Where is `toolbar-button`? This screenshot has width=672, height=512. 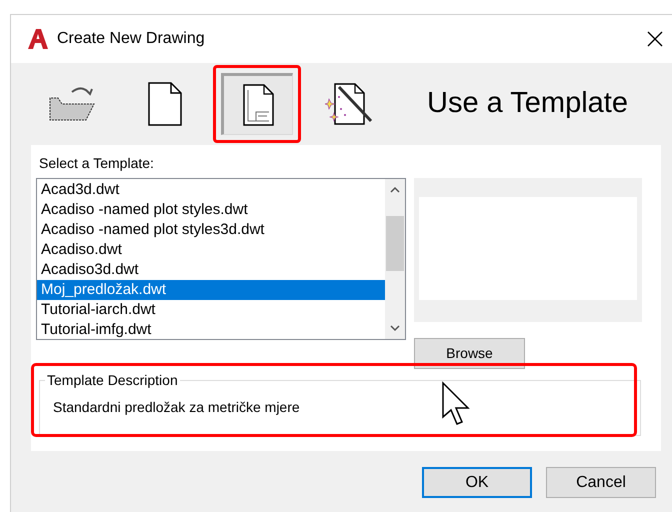
toolbar-button is located at coordinates (257, 104).